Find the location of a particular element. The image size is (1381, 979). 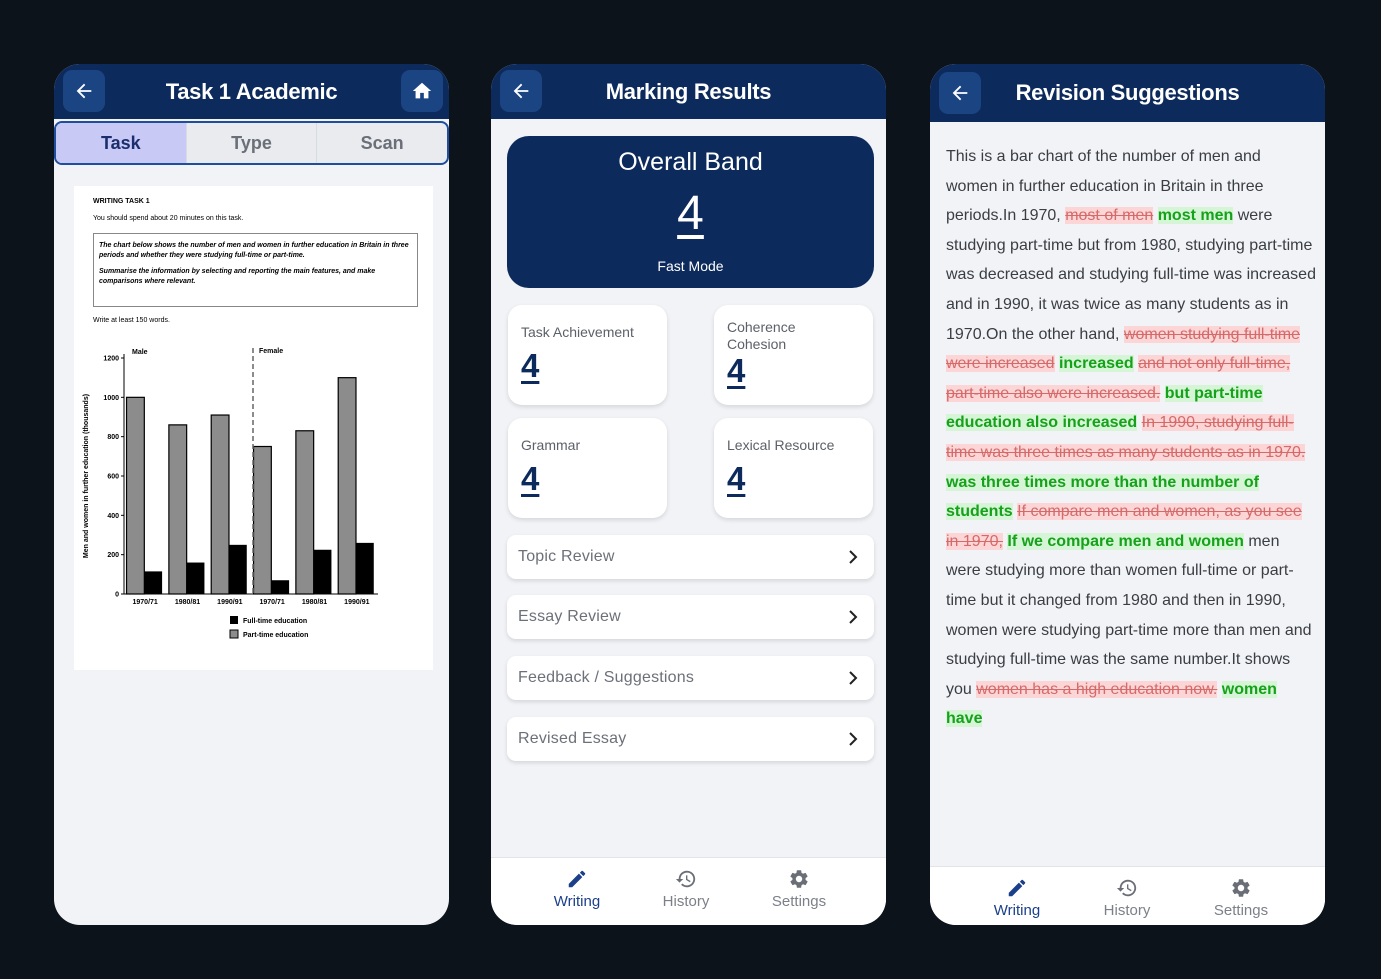

deleted-text: most of men is located at coordinates (1109, 216).